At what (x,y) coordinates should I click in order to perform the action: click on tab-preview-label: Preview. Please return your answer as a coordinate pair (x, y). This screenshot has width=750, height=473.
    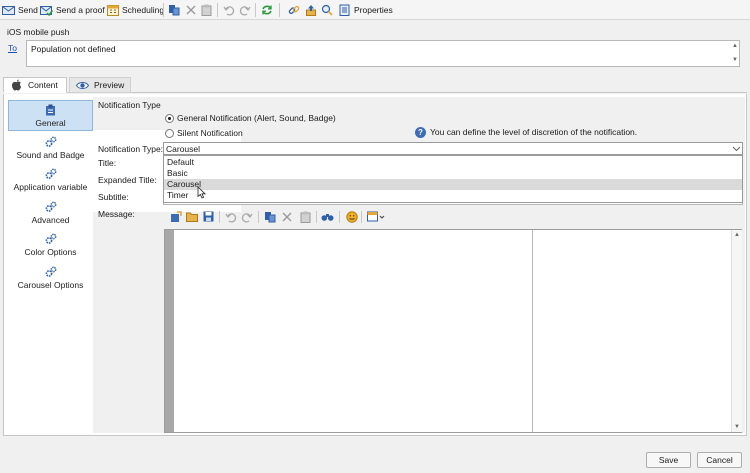
    Looking at the image, I should click on (109, 85).